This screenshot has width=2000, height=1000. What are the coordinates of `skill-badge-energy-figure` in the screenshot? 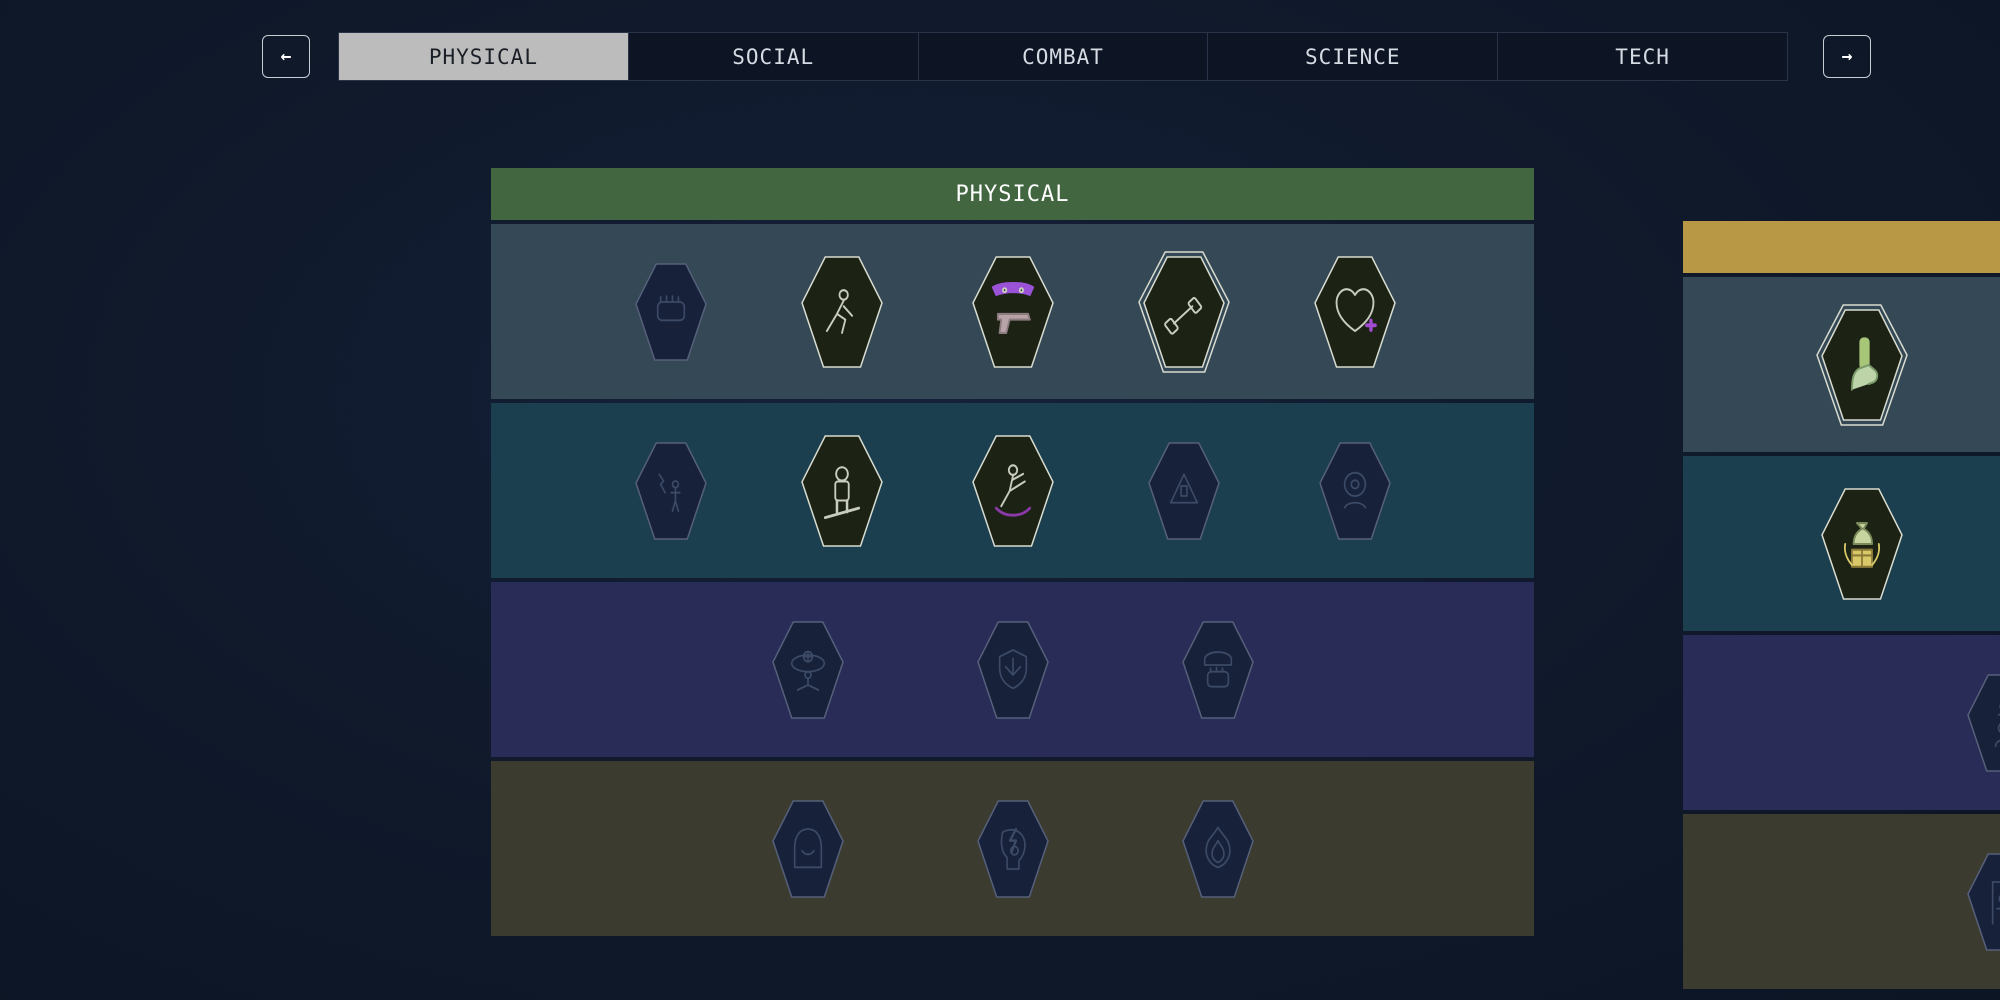 It's located at (671, 491).